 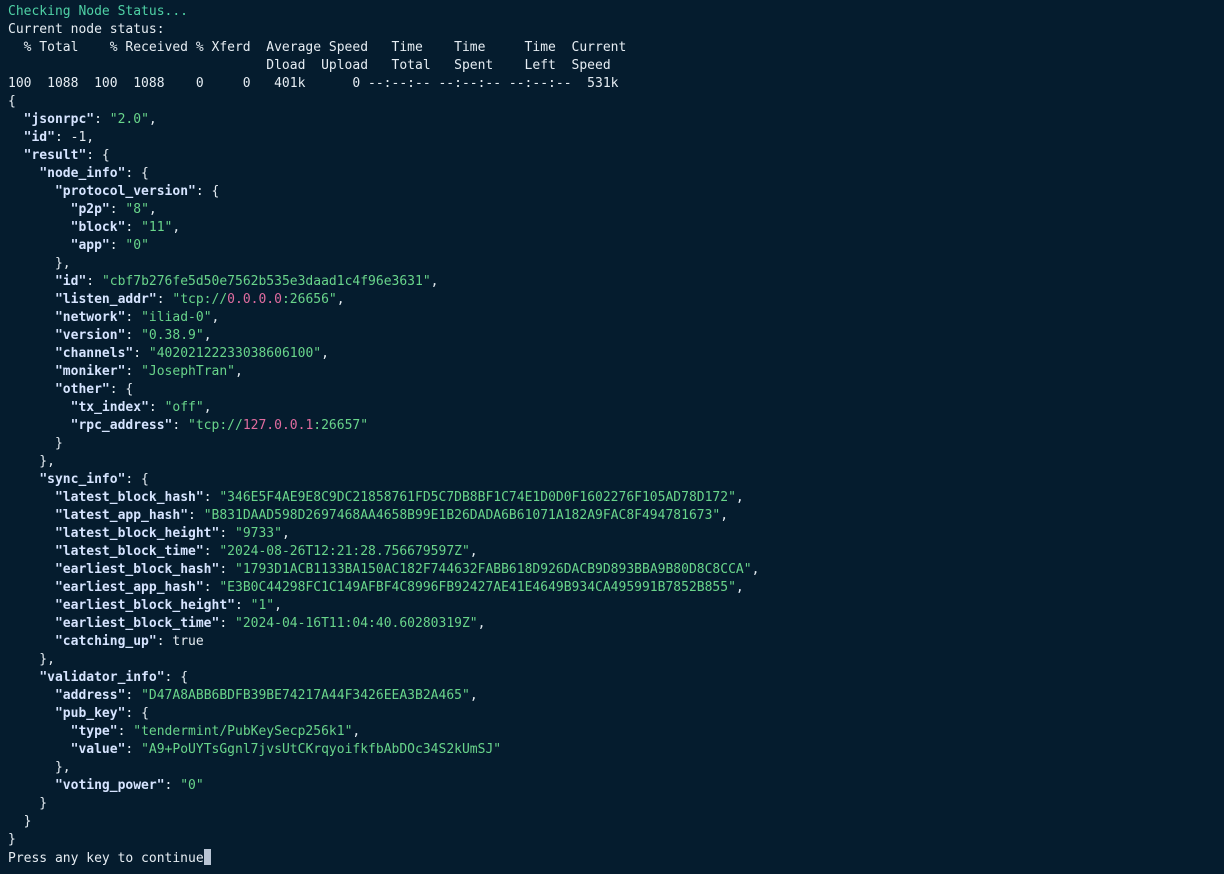 What do you see at coordinates (612, 66) in the screenshot?
I see `terminal-line: Dload Upload Total Spent Left Speed` at bounding box center [612, 66].